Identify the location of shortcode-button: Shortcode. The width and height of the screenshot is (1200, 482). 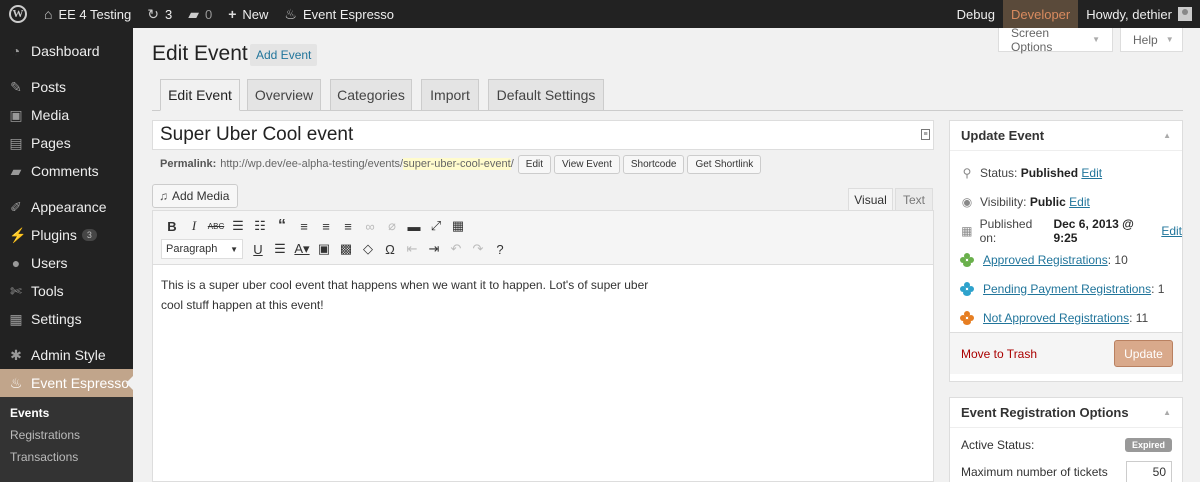
(653, 164).